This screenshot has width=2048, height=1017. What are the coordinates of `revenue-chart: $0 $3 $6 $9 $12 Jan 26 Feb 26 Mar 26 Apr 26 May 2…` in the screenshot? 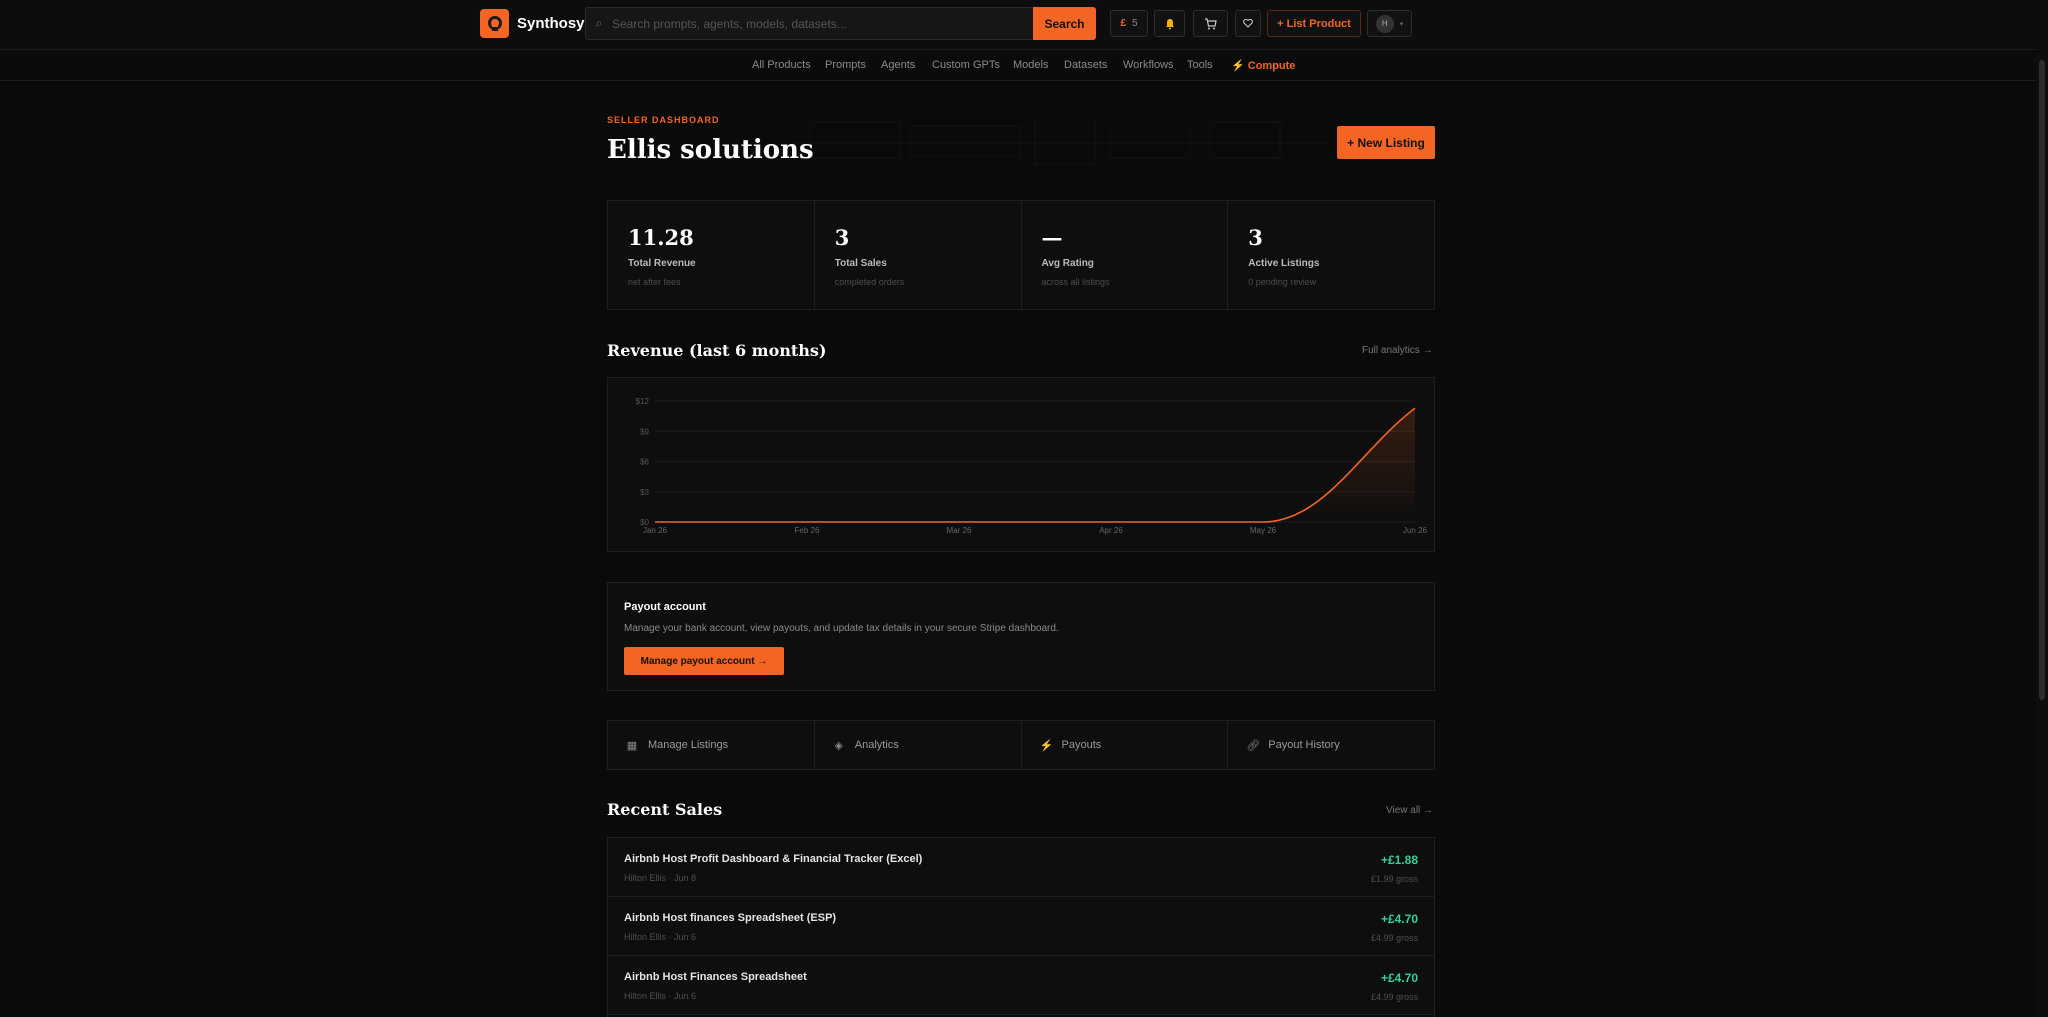 It's located at (1021, 464).